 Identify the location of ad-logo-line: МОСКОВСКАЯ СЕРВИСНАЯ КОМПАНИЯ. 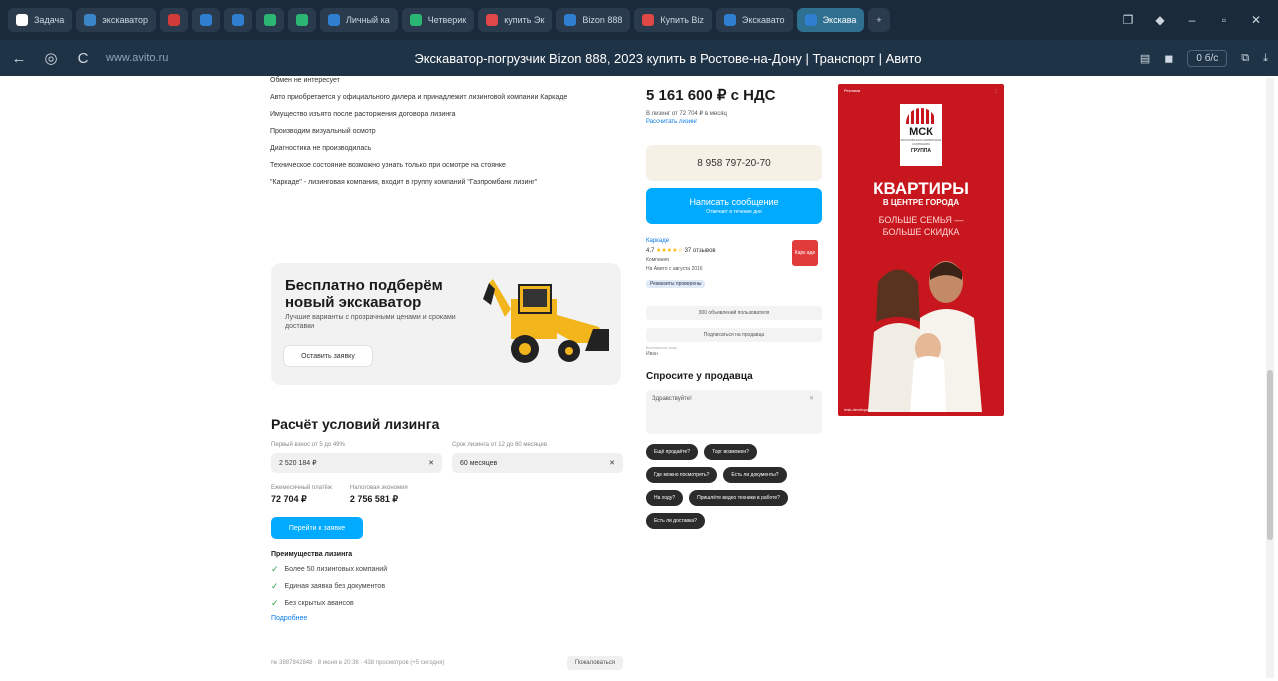
(921, 142).